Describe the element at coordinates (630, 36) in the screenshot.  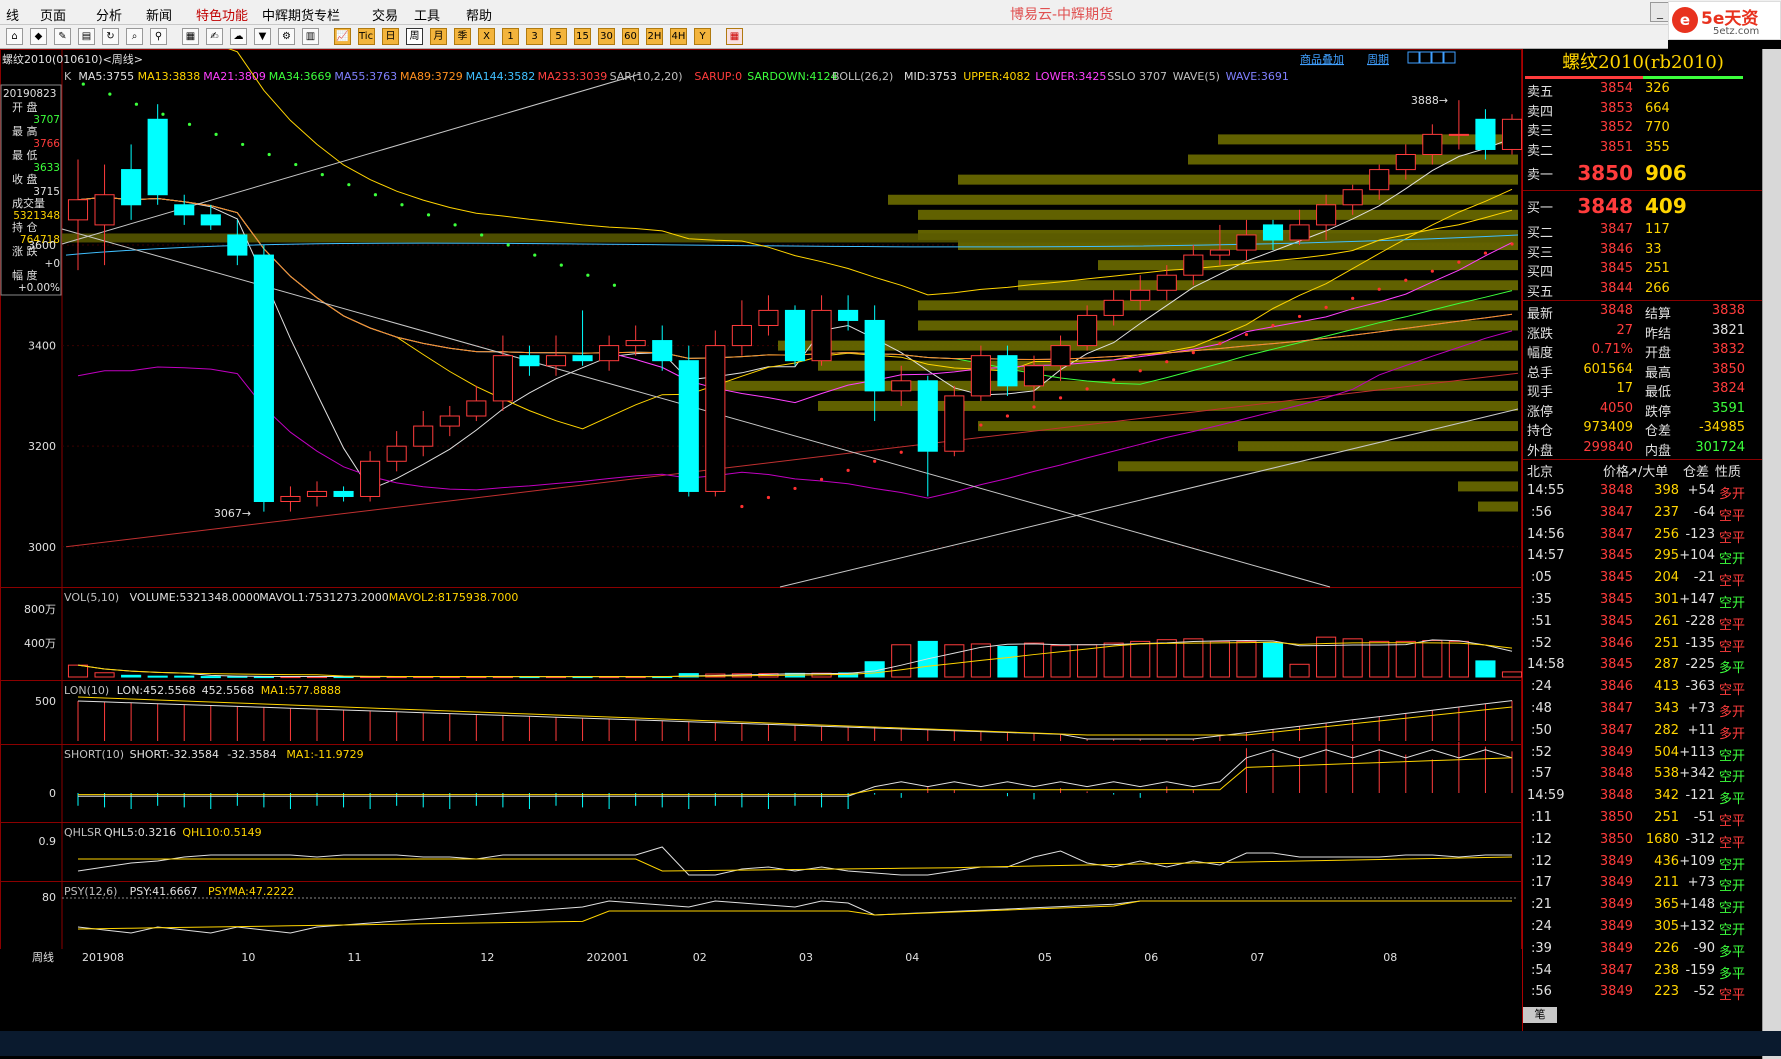
I see `toolbar-button-25: 60` at that location.